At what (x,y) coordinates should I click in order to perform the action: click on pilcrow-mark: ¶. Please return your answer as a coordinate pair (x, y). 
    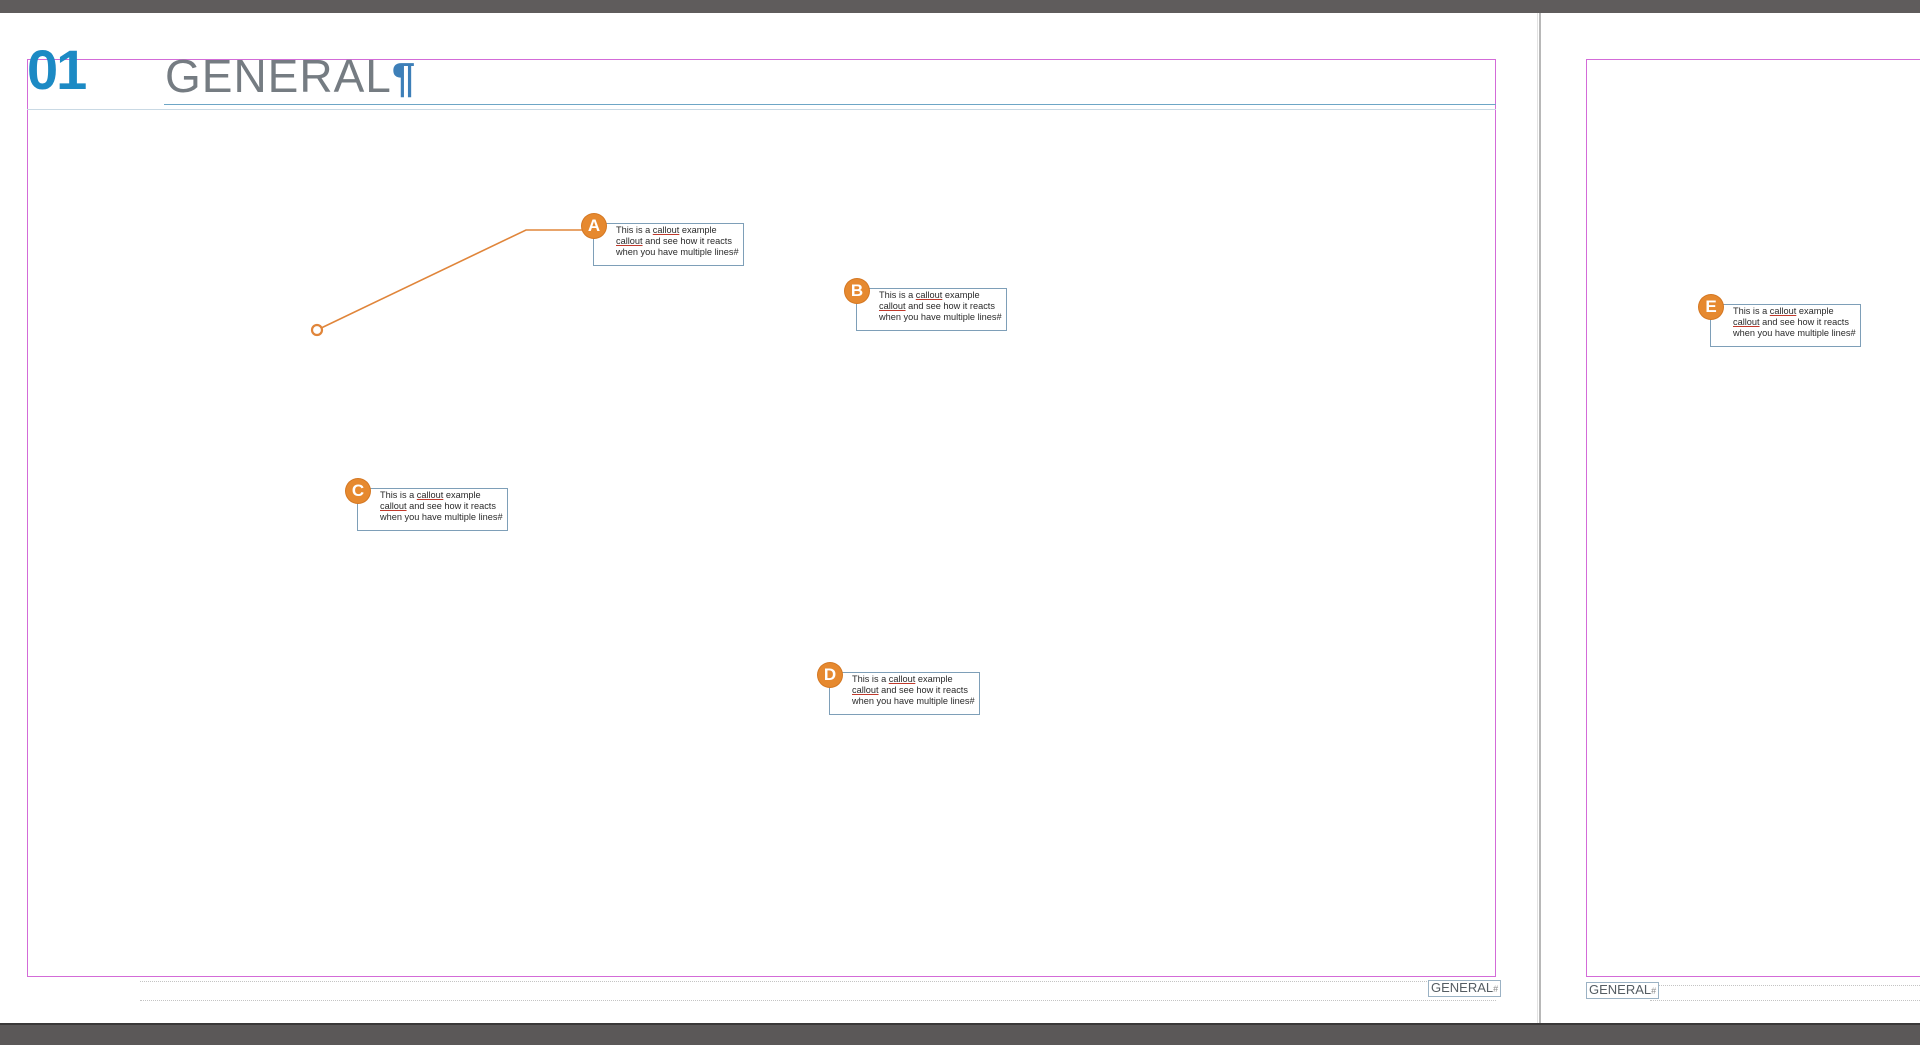
    Looking at the image, I should click on (404, 77).